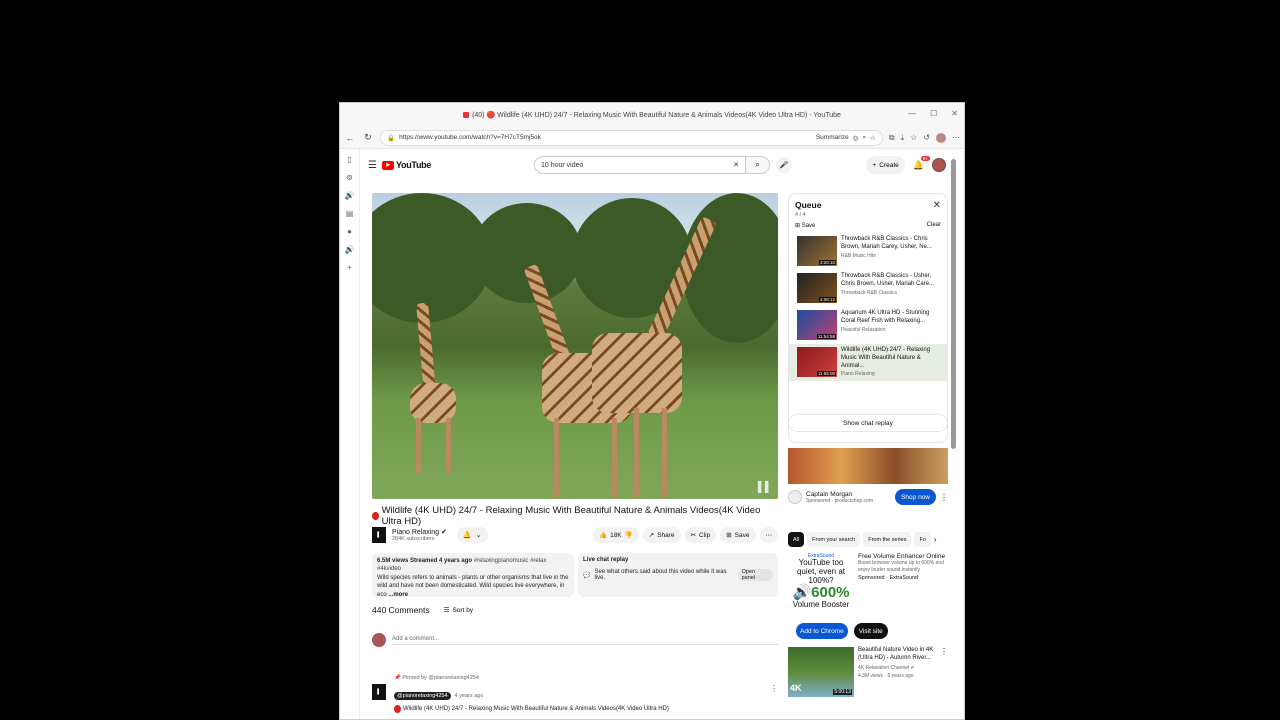 Image resolution: width=1280 pixels, height=720 pixels. Describe the element at coordinates (870, 631) in the screenshot. I see `visit-site-button: Visit site` at that location.